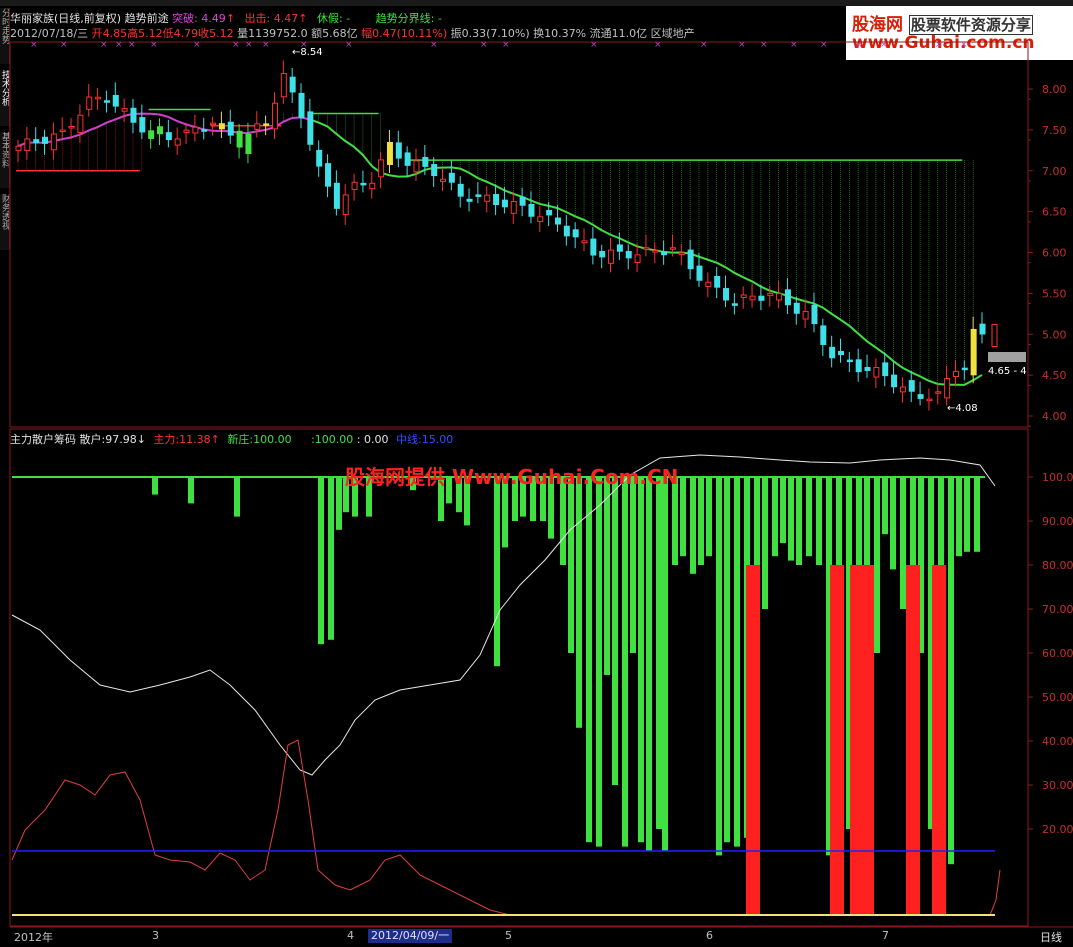 This screenshot has height=947, width=1073. Describe the element at coordinates (1054, 375) in the screenshot. I see `price-tick-label: 4.50` at that location.